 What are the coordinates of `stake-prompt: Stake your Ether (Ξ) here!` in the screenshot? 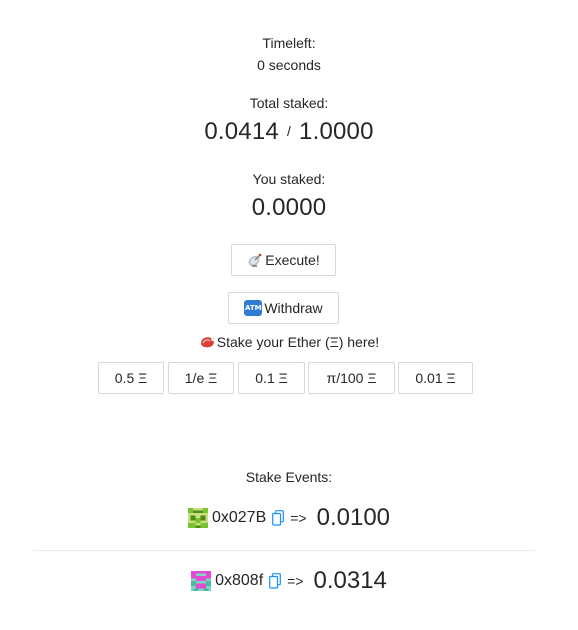 It's located at (289, 342).